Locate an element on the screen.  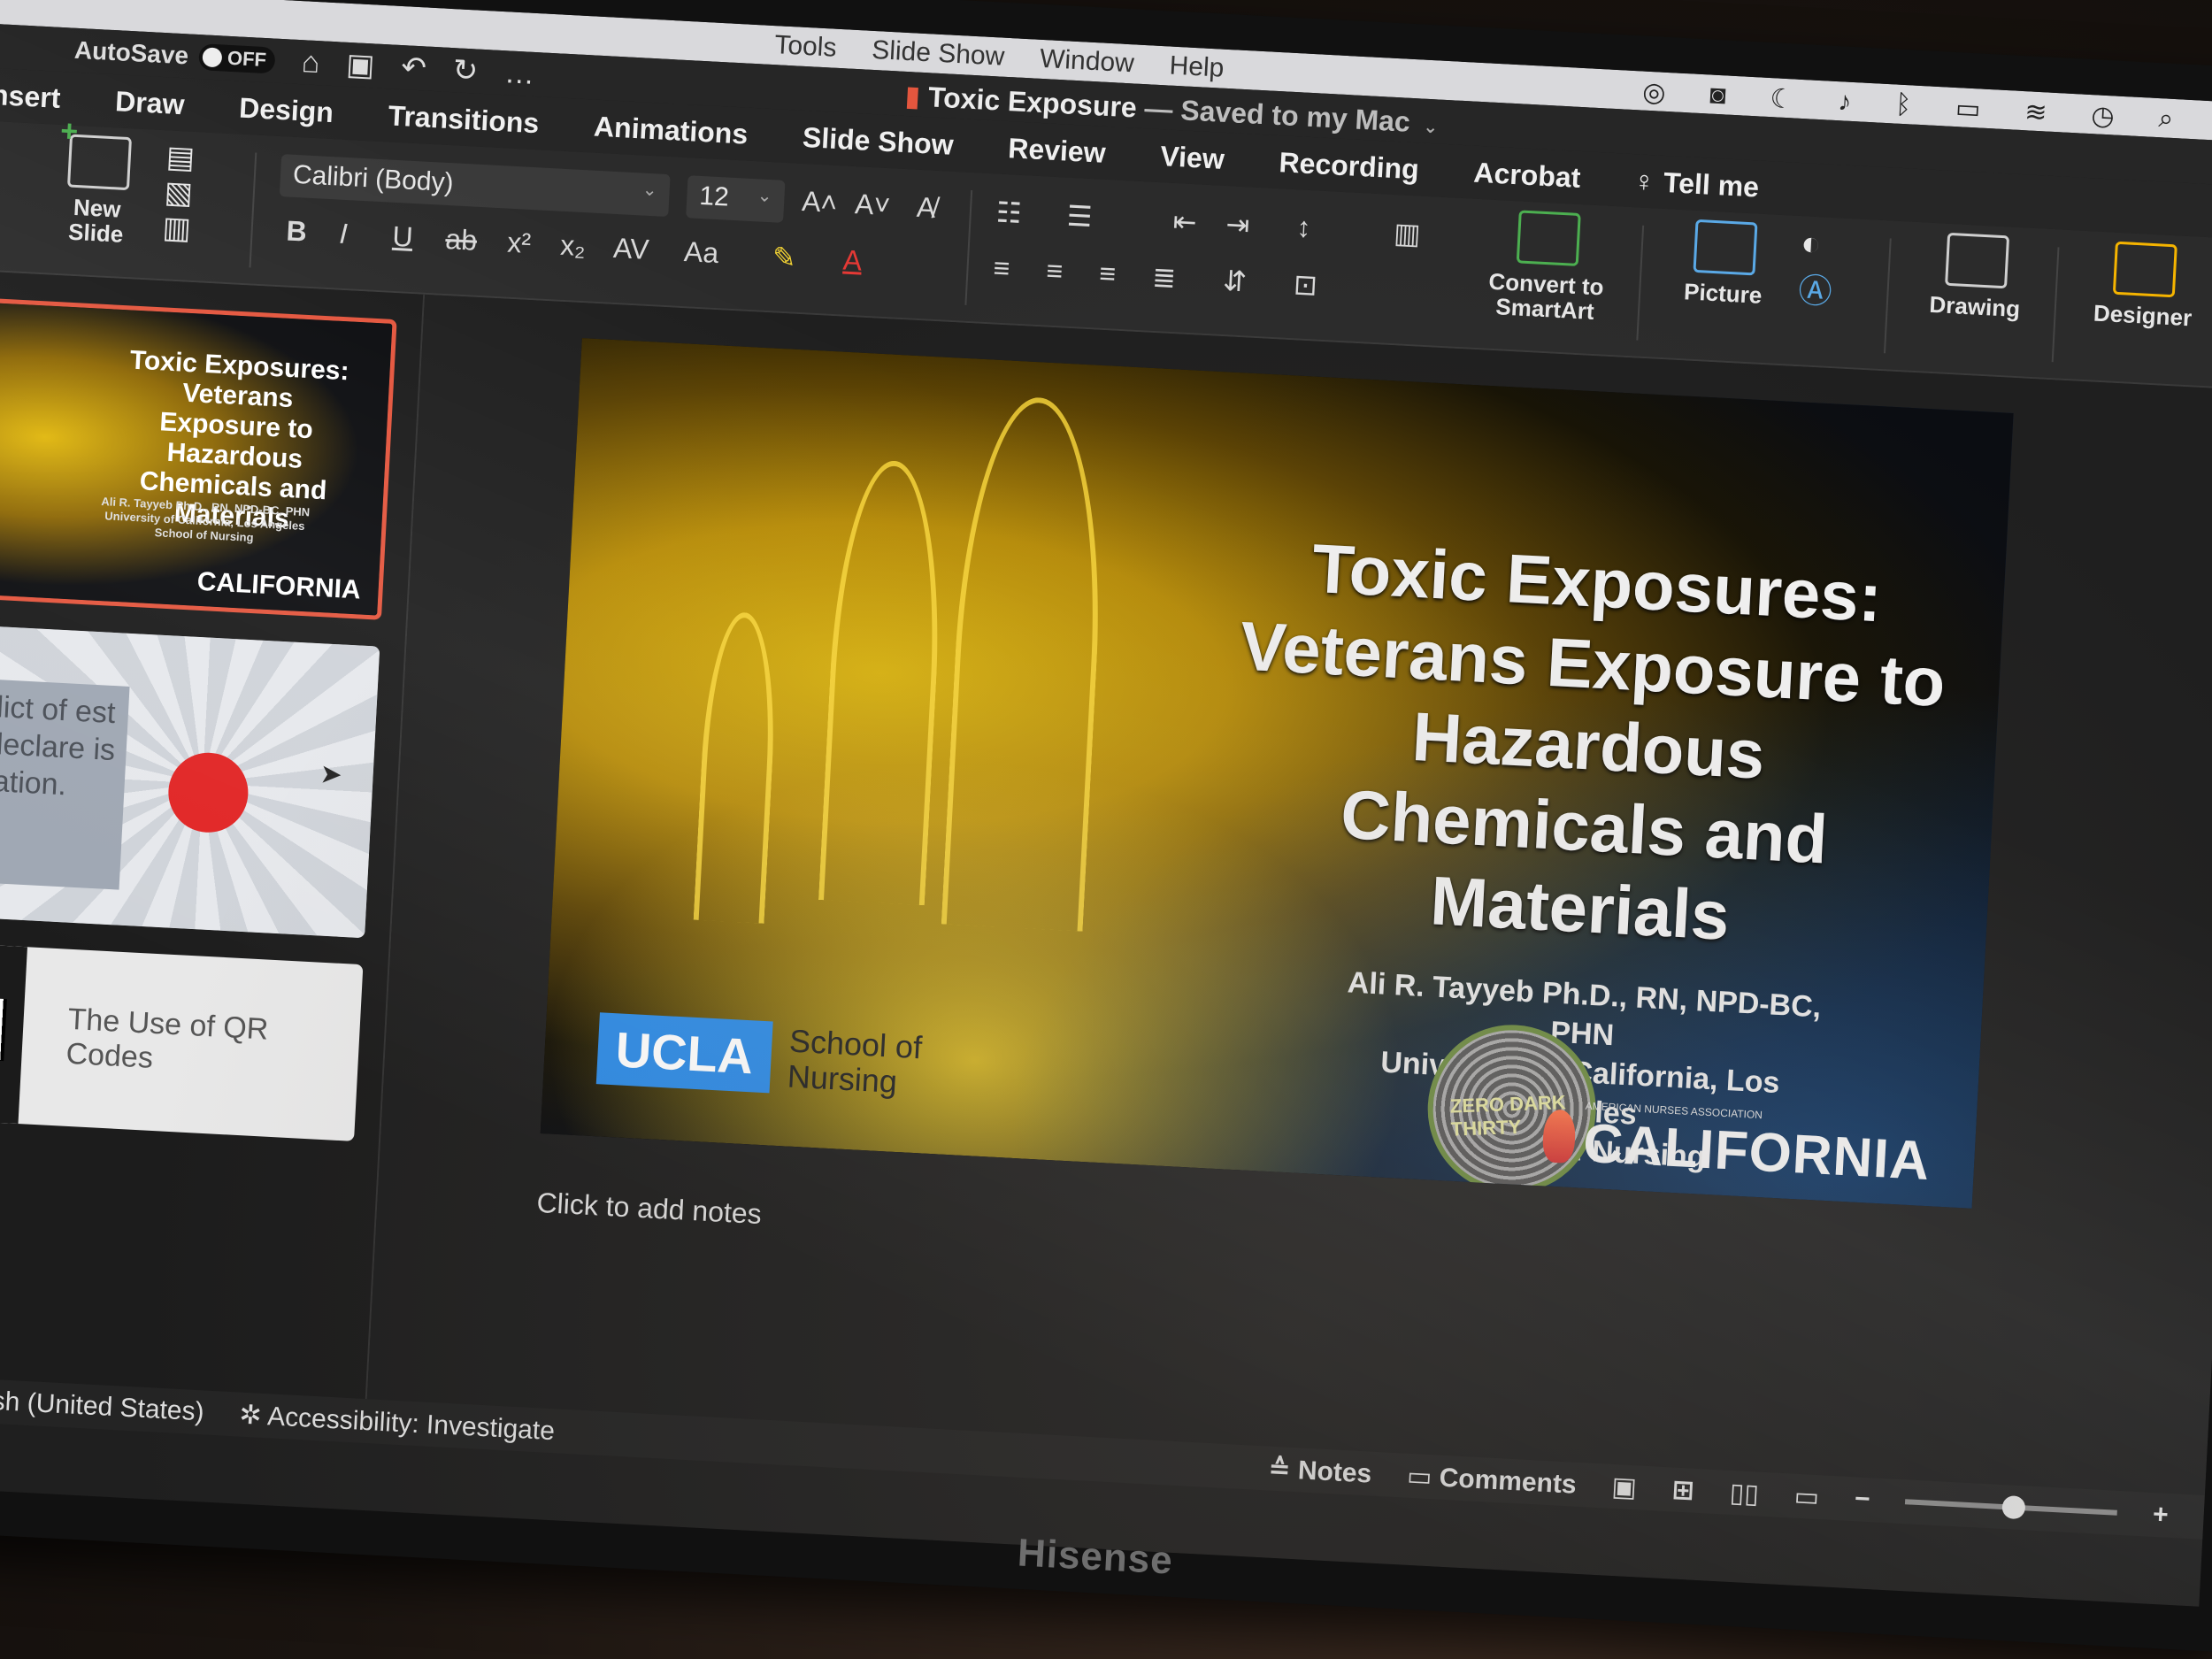
designer-label: Designer is located at coordinates (2143, 316).